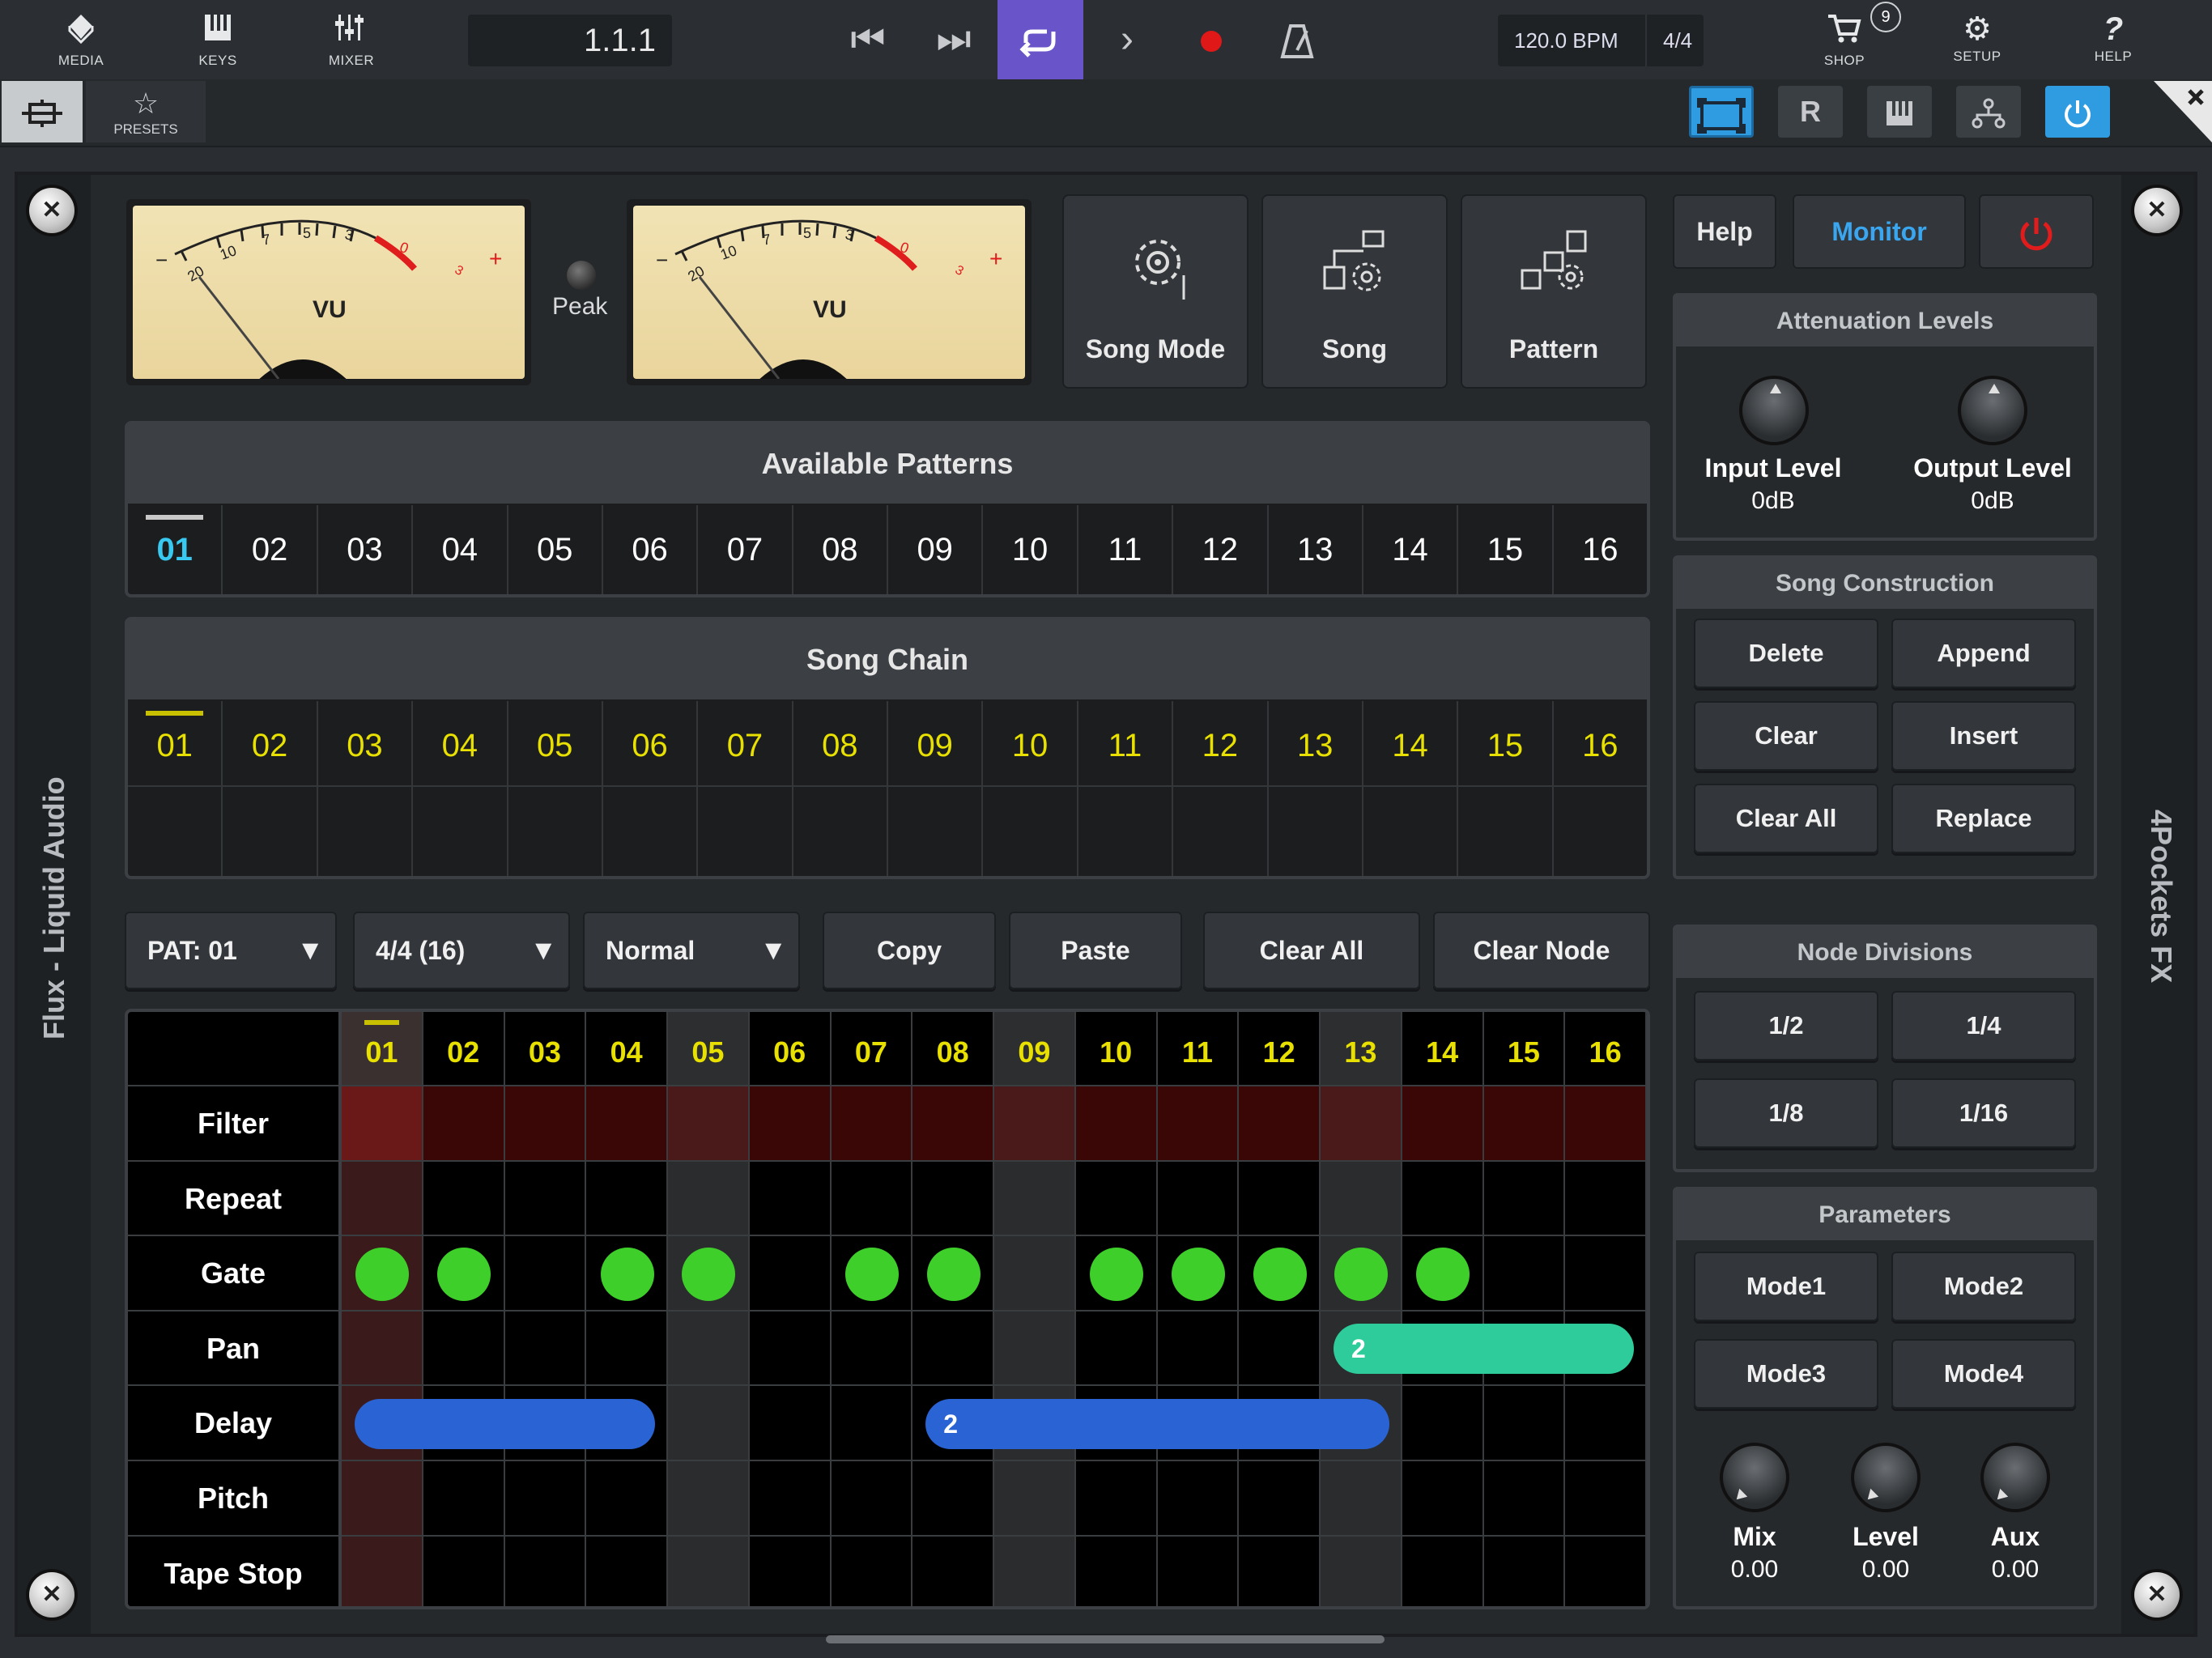  Describe the element at coordinates (460, 743) in the screenshot. I see `song-chain-slot: 04` at that location.